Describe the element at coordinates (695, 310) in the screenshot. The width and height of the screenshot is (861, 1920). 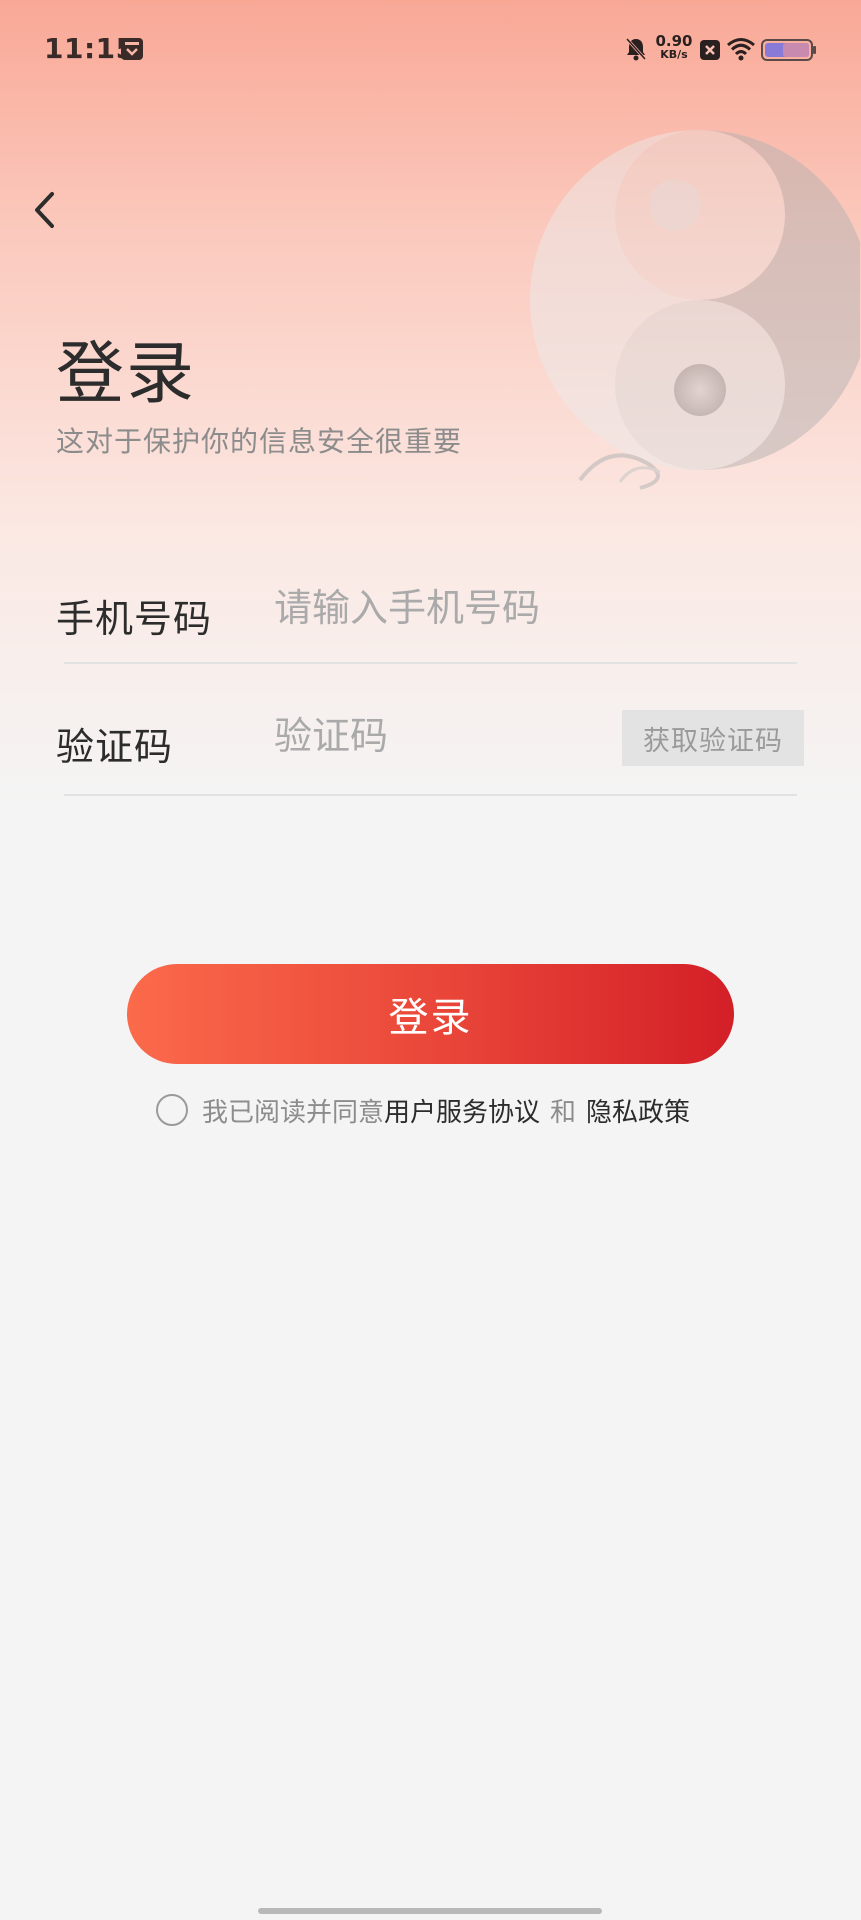
I see `yin-yang-decoration` at that location.